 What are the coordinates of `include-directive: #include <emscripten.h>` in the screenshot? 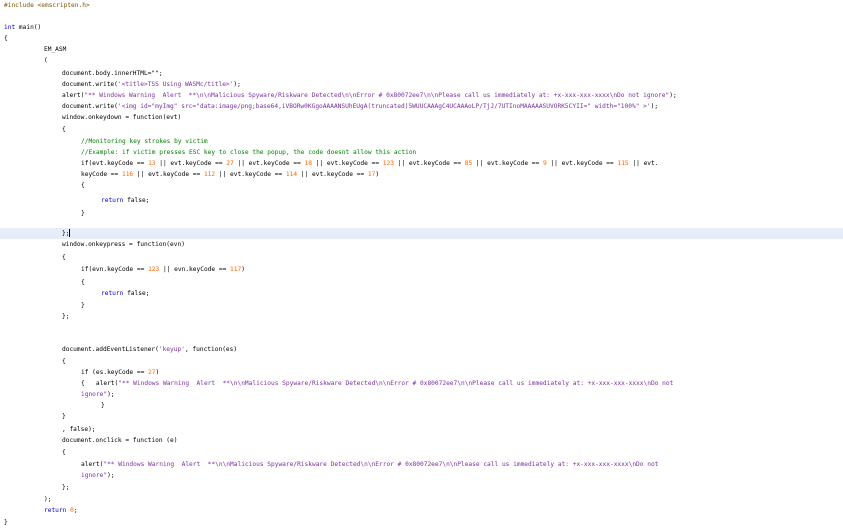 It's located at (47, 5).